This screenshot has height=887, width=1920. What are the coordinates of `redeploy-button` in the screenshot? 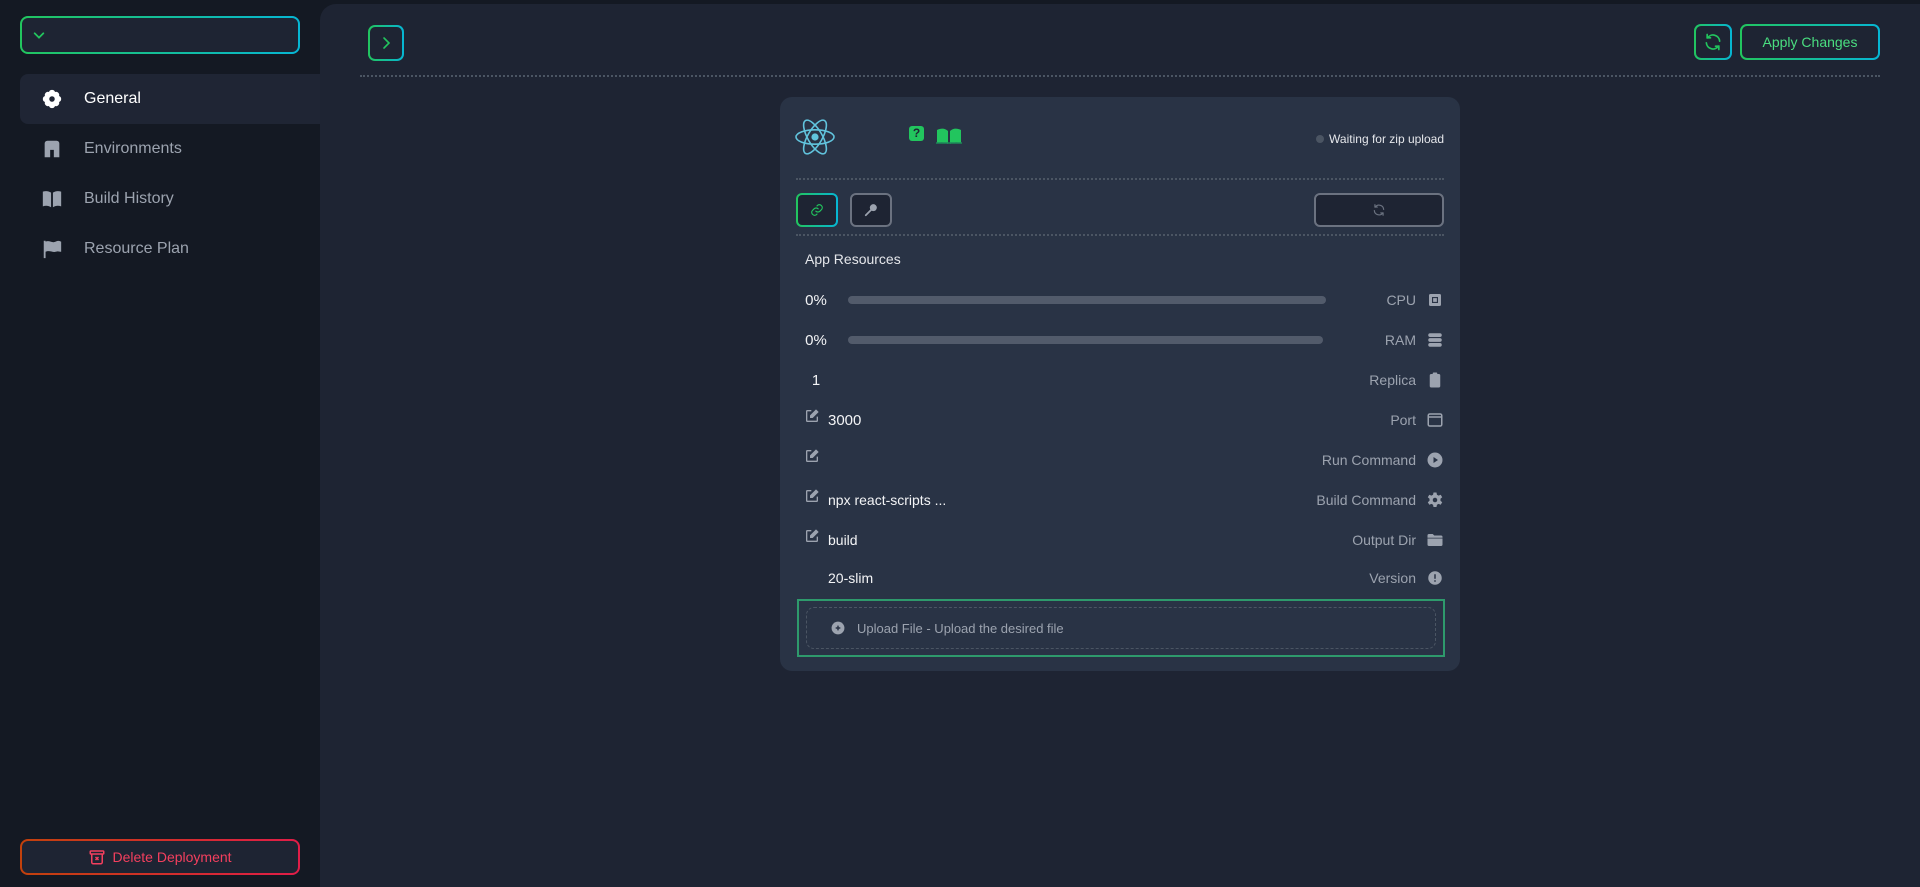 It's located at (1379, 210).